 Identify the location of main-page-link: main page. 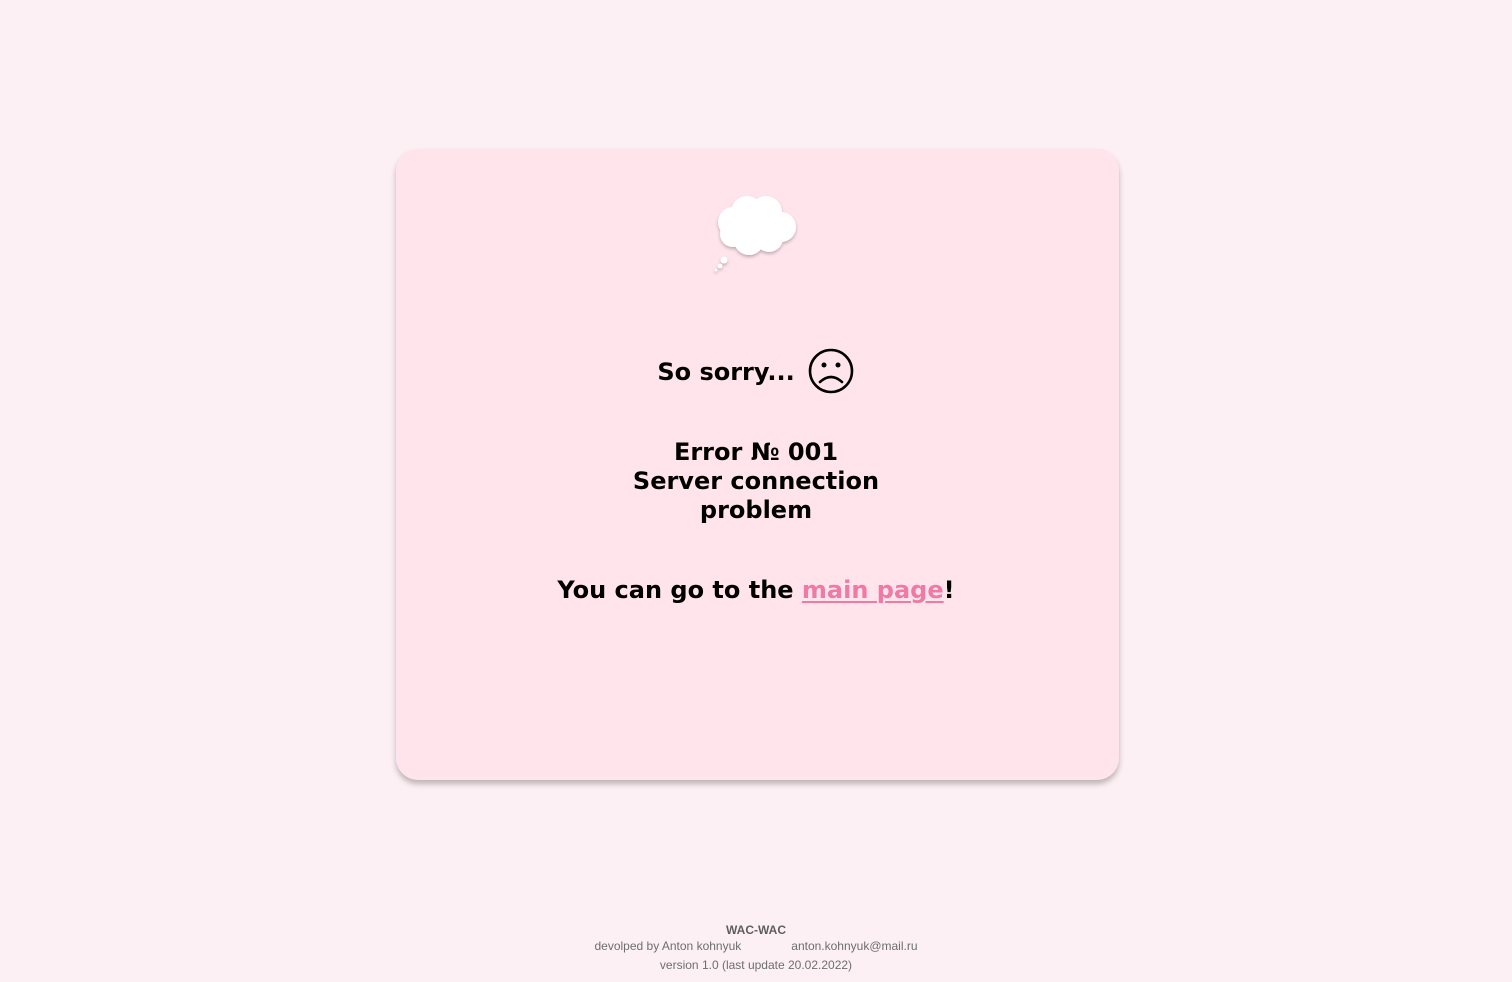
(873, 590).